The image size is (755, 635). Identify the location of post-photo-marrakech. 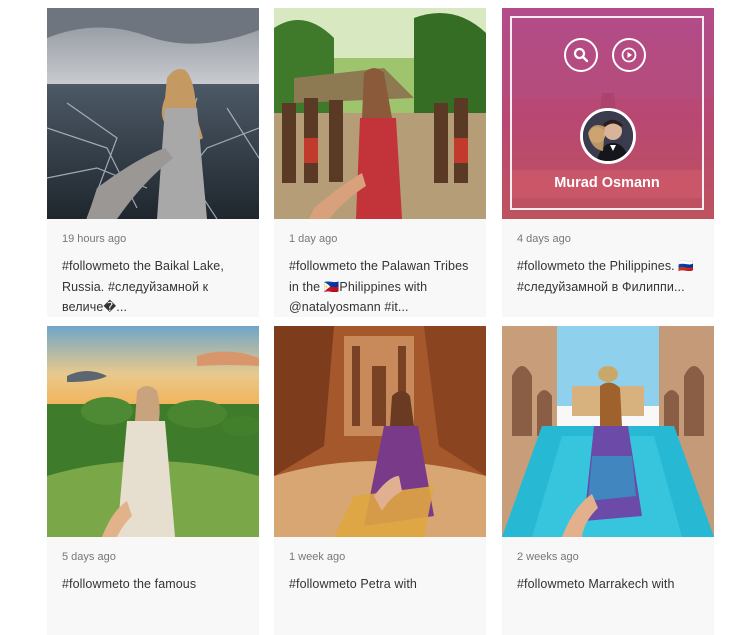
(608, 431).